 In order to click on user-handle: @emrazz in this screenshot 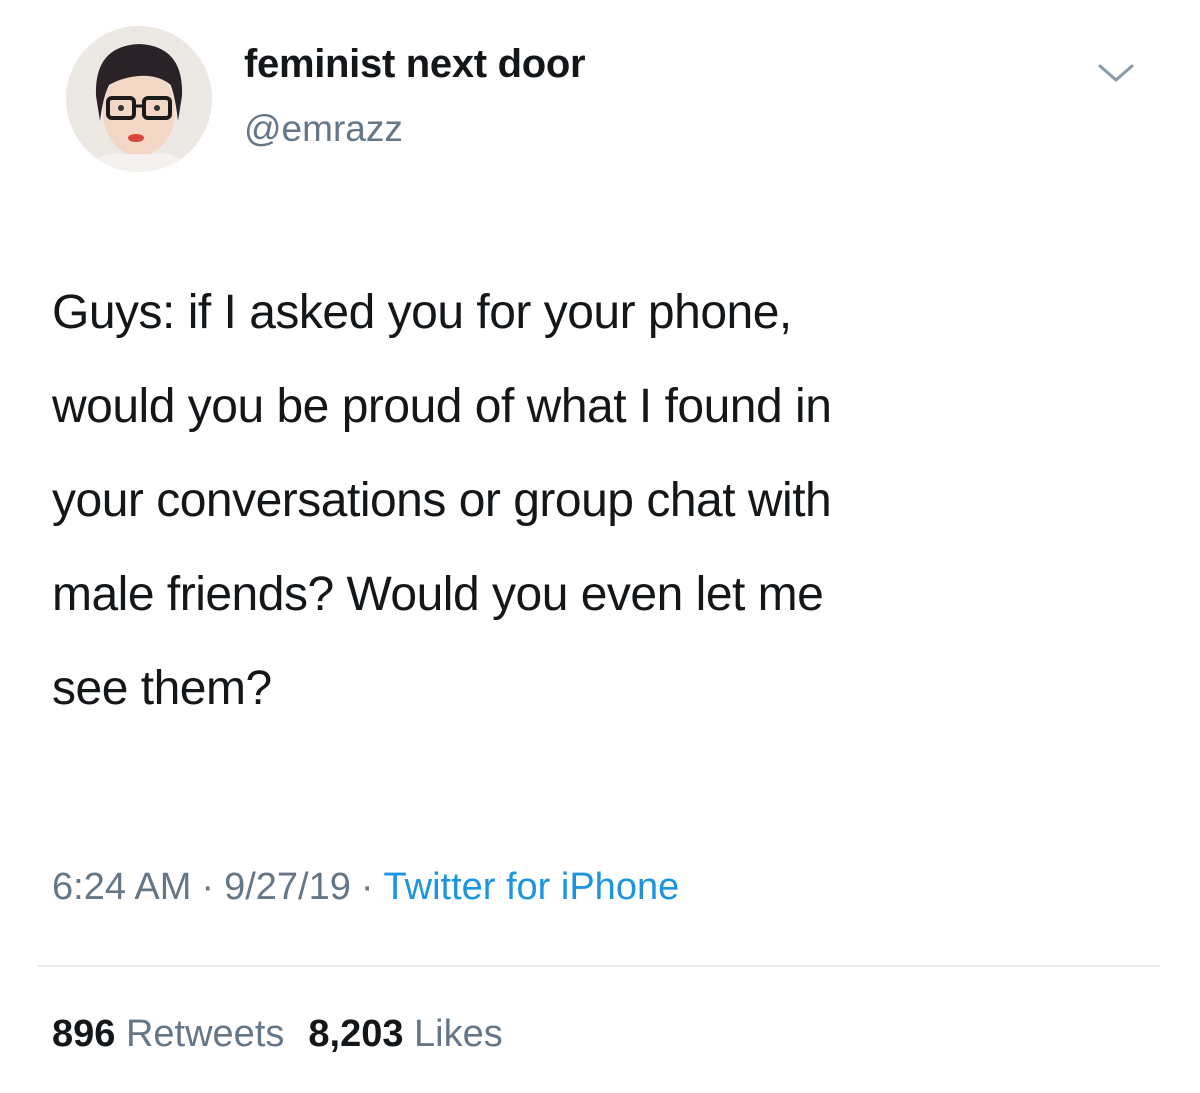, I will do `click(323, 129)`.